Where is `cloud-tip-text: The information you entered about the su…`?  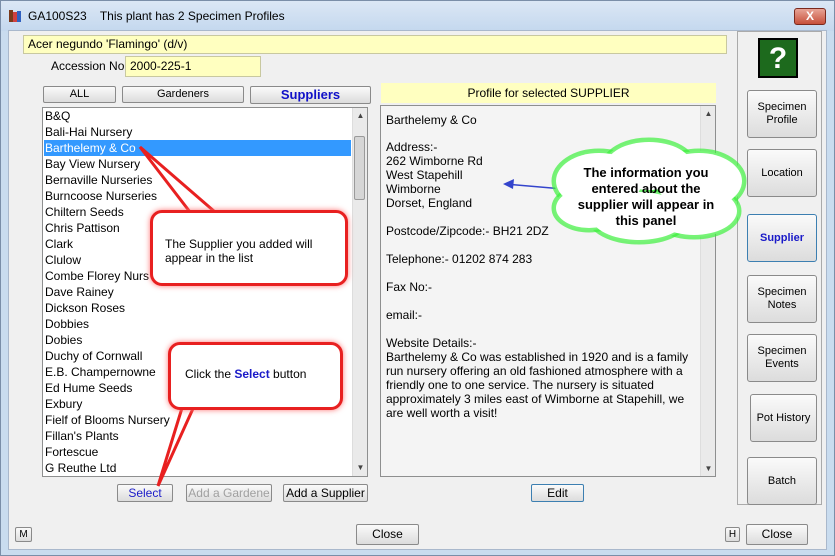
cloud-tip-text: The information you entered about the su… is located at coordinates (646, 196).